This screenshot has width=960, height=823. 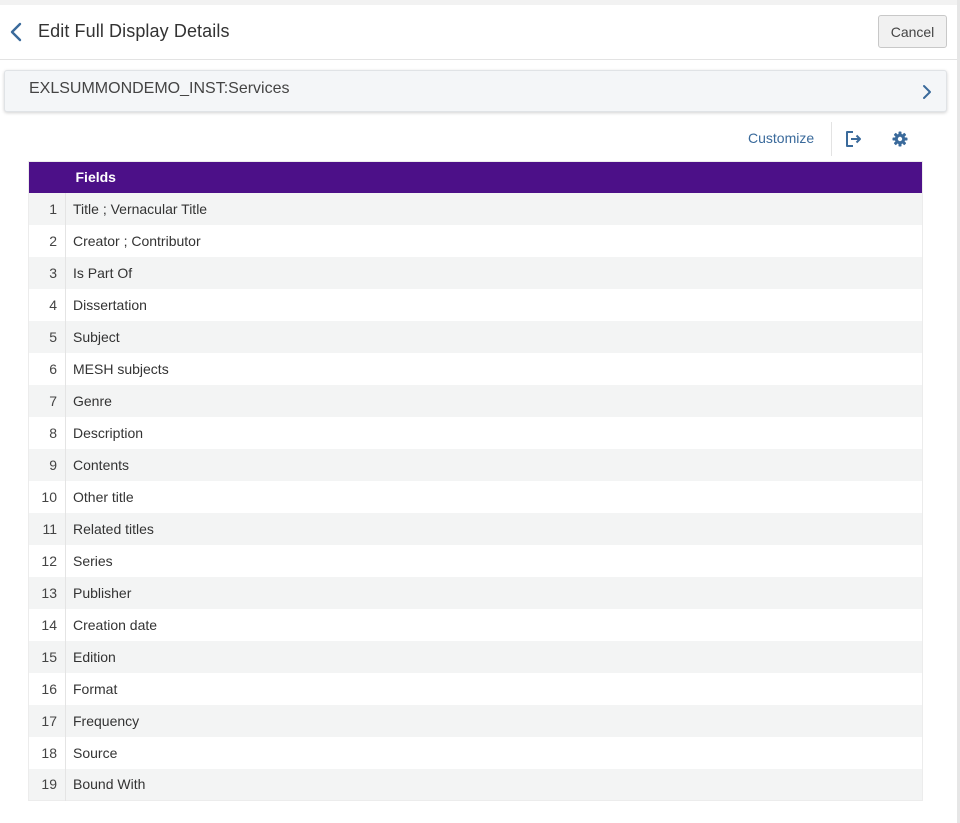 I want to click on table-row: 16 Format, so click(x=475, y=688).